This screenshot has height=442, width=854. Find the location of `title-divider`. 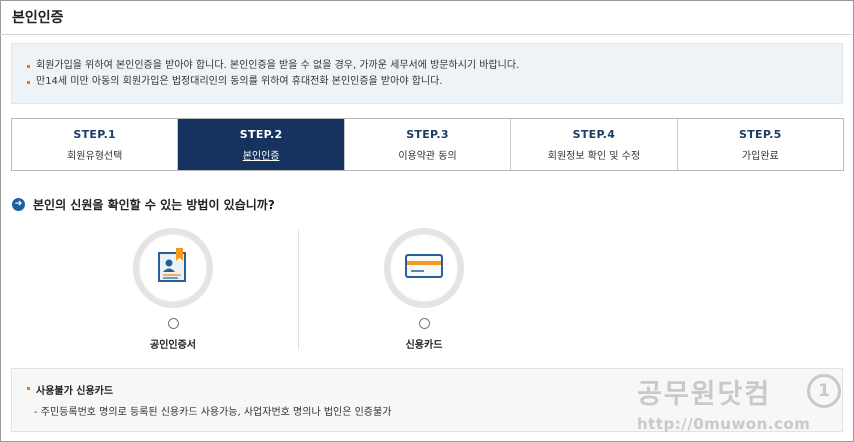

title-divider is located at coordinates (426, 34).